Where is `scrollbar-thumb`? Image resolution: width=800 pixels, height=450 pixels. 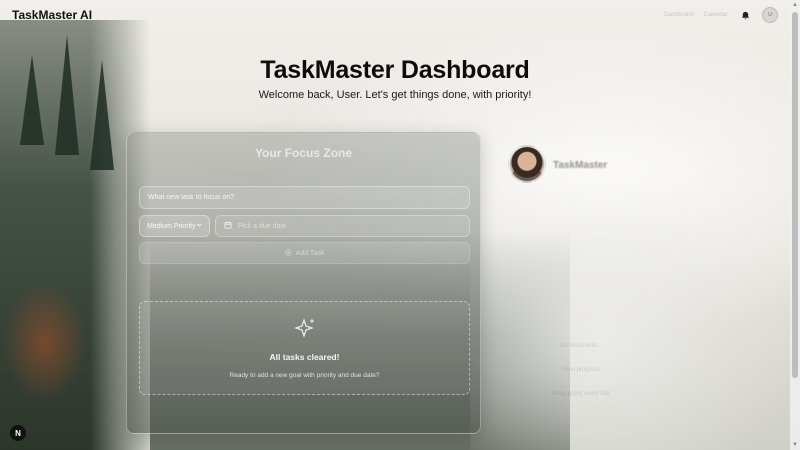
scrollbar-thumb is located at coordinates (795, 195).